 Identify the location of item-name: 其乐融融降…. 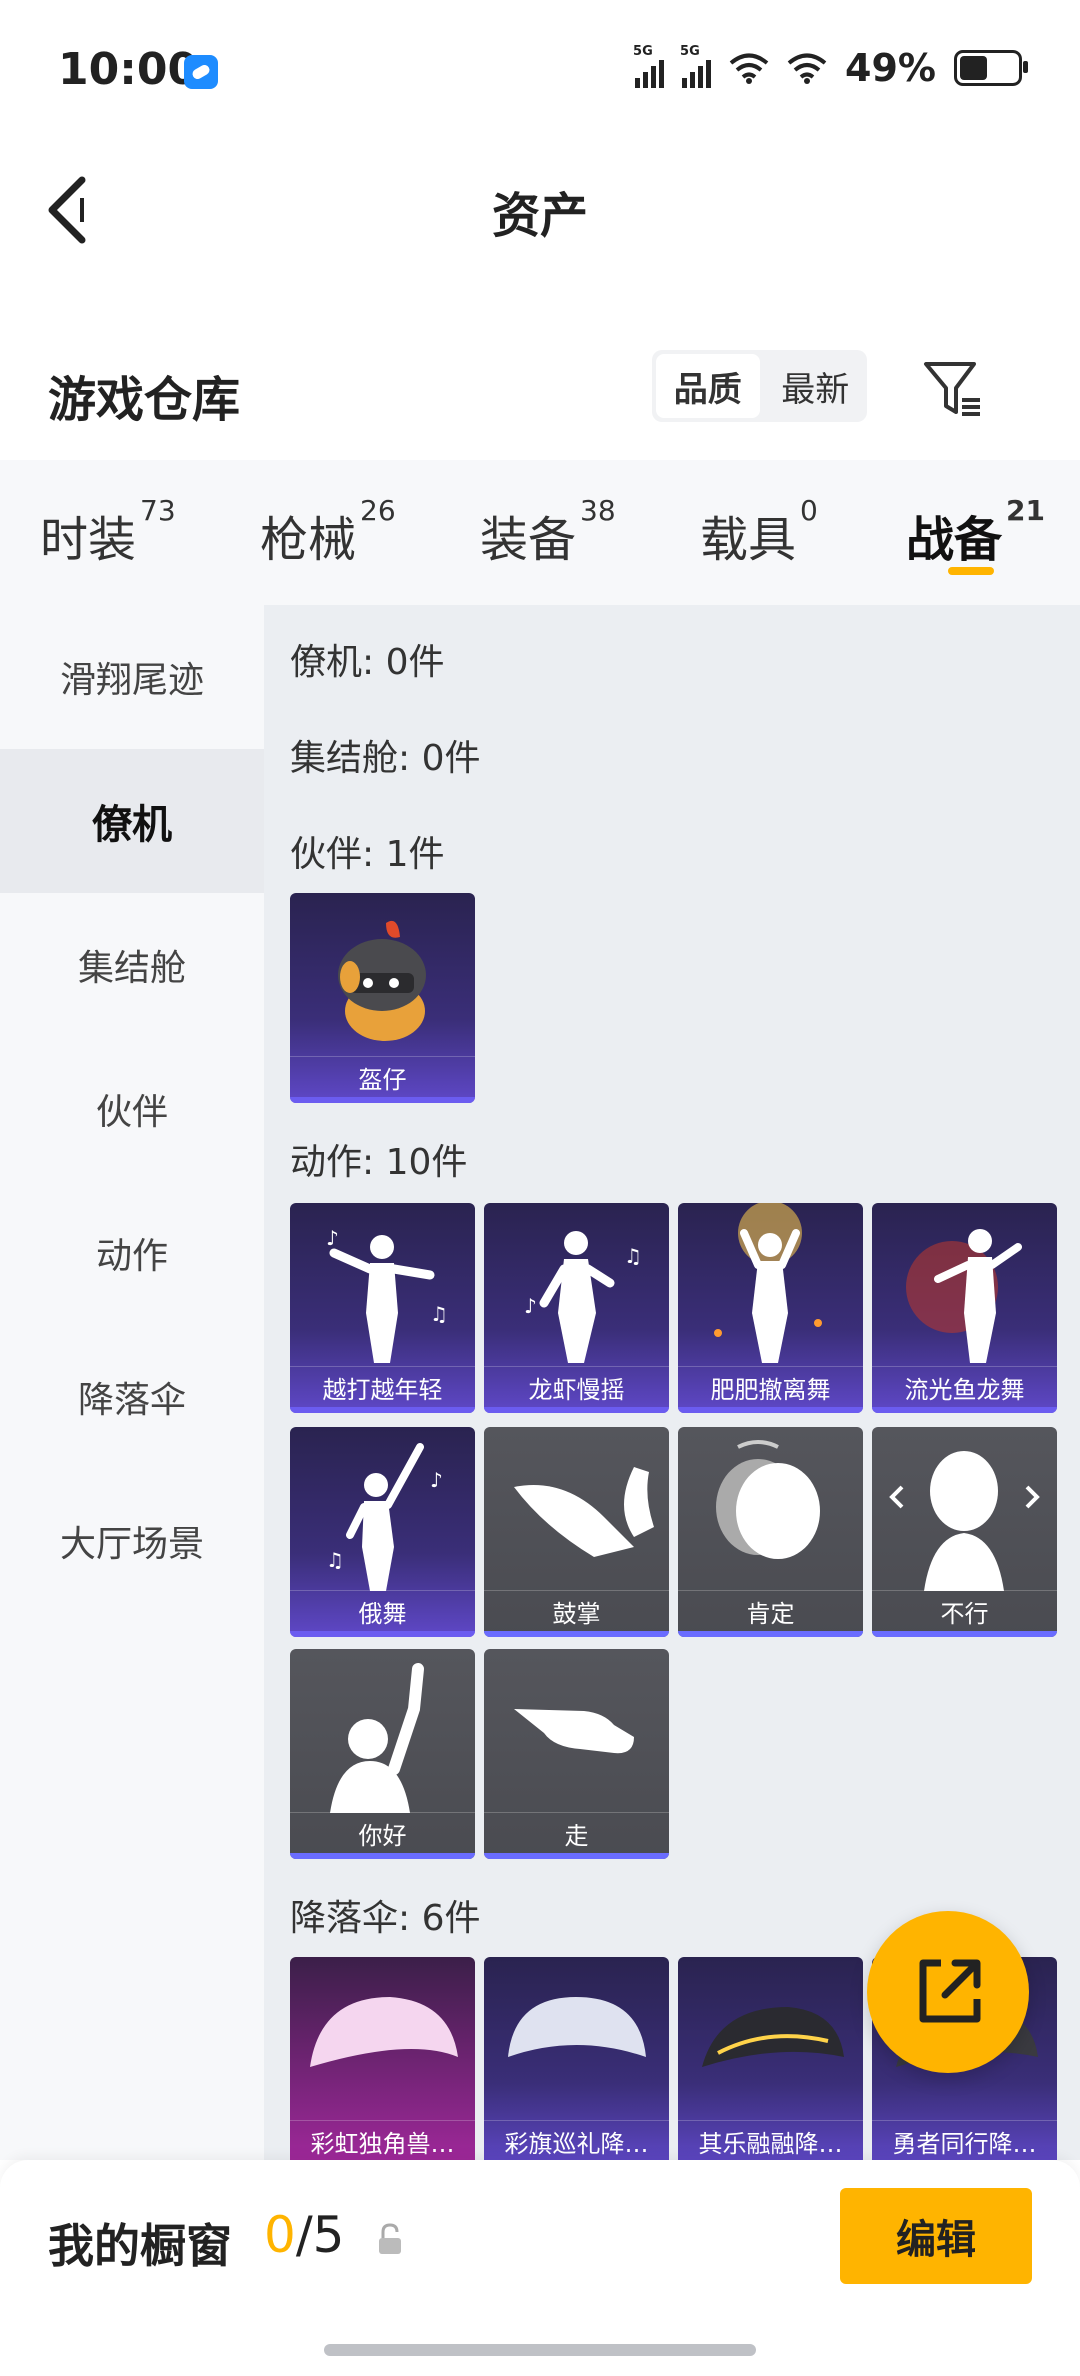
(770, 2140).